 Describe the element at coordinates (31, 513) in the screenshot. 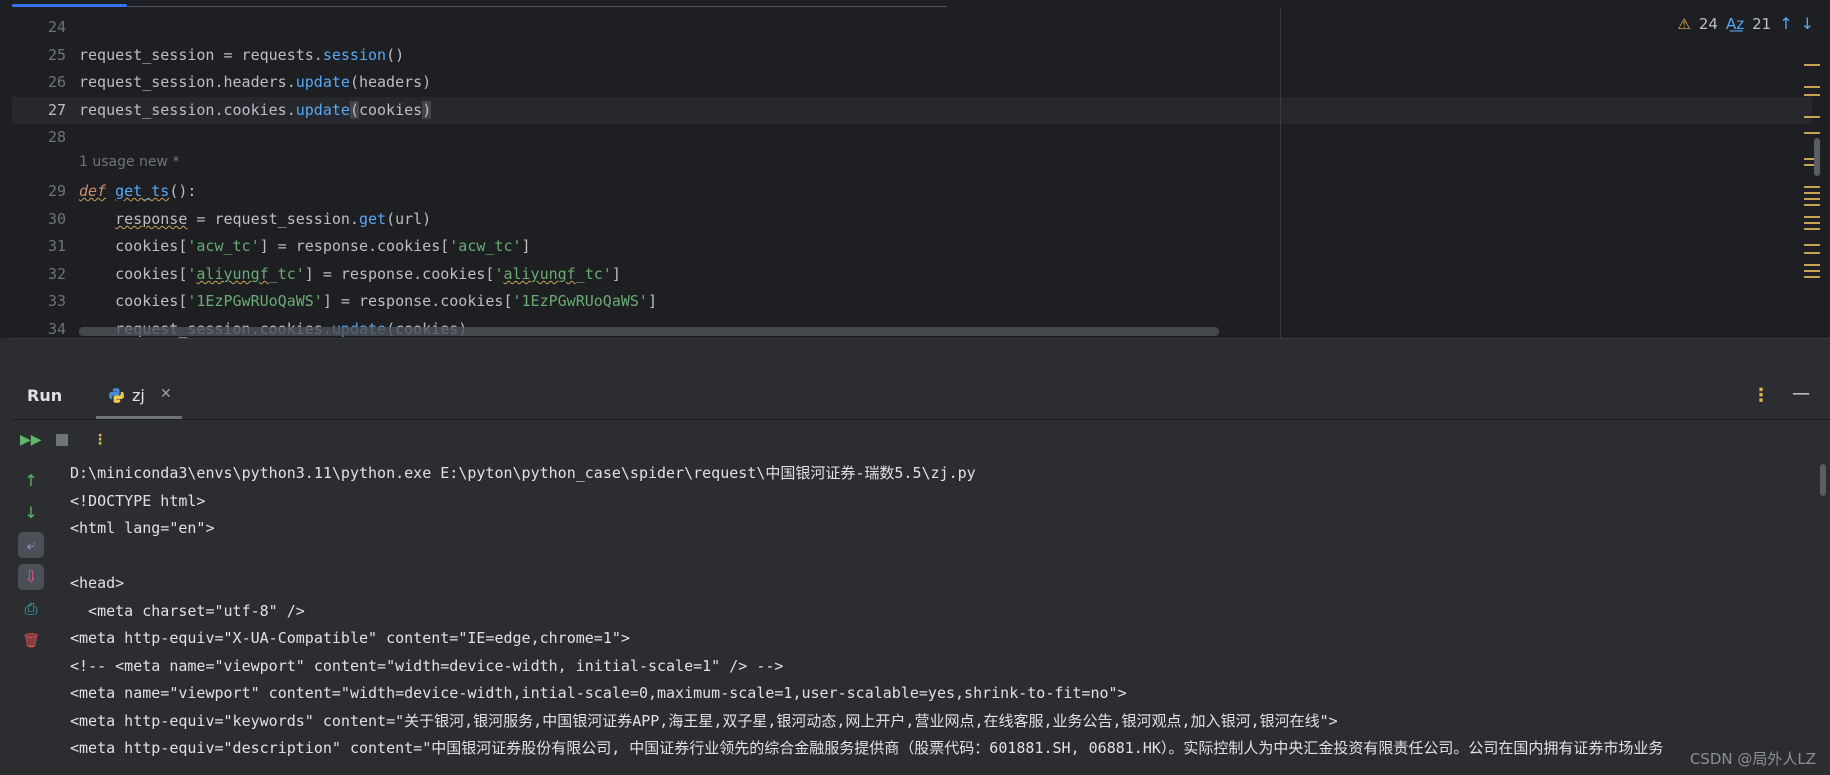

I see `scroll-down-icon: ↓` at that location.